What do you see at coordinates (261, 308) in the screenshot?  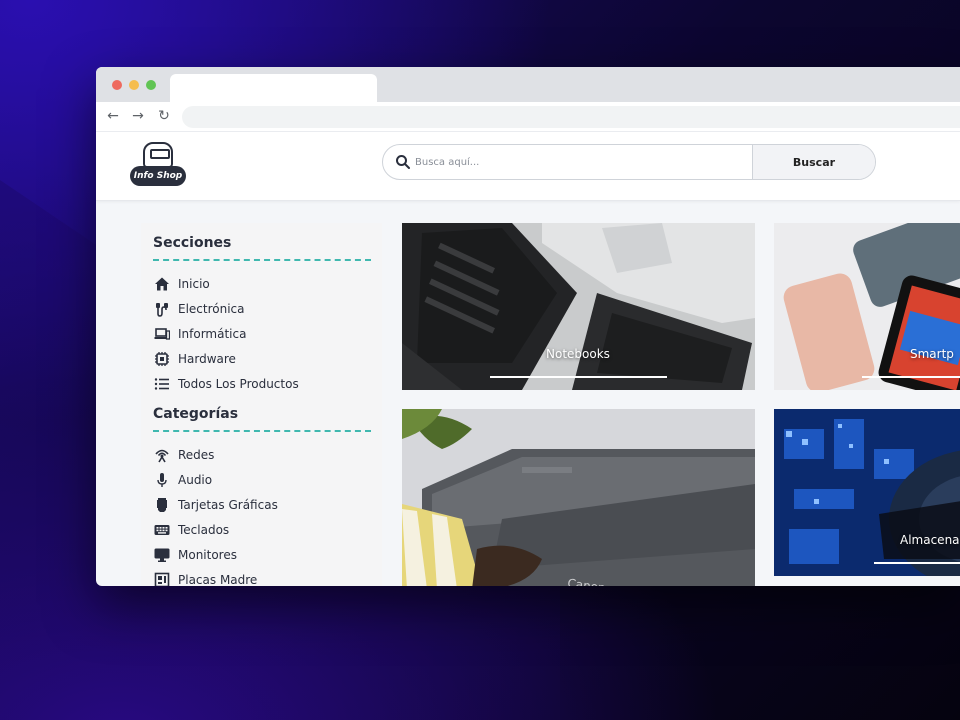 I see `sidebar-item-electronica: Electrónica` at bounding box center [261, 308].